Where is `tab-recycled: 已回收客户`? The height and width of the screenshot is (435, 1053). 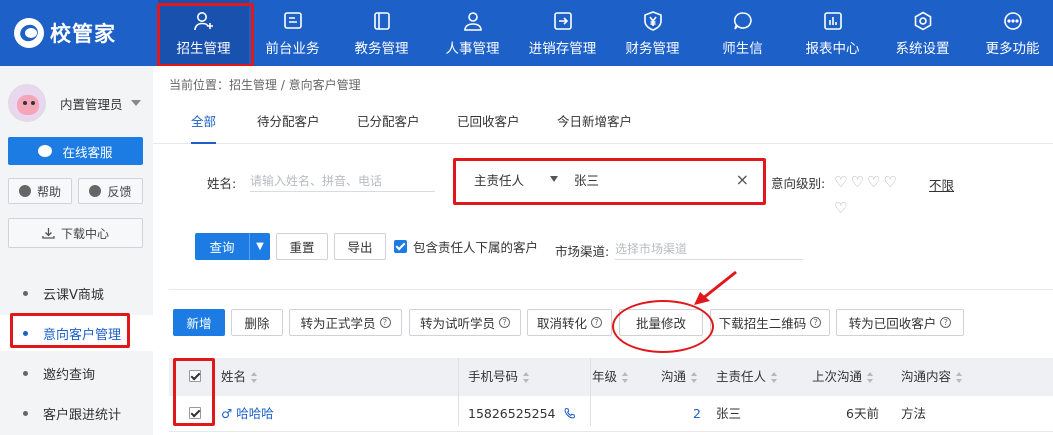
tab-recycled: 已回收客户 is located at coordinates (488, 123).